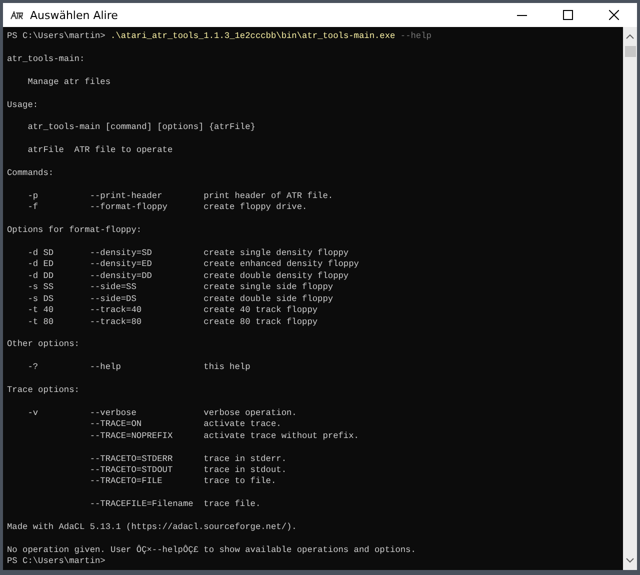  I want to click on output-line: --TRACEFILE=Filename trace file., so click(174, 504).